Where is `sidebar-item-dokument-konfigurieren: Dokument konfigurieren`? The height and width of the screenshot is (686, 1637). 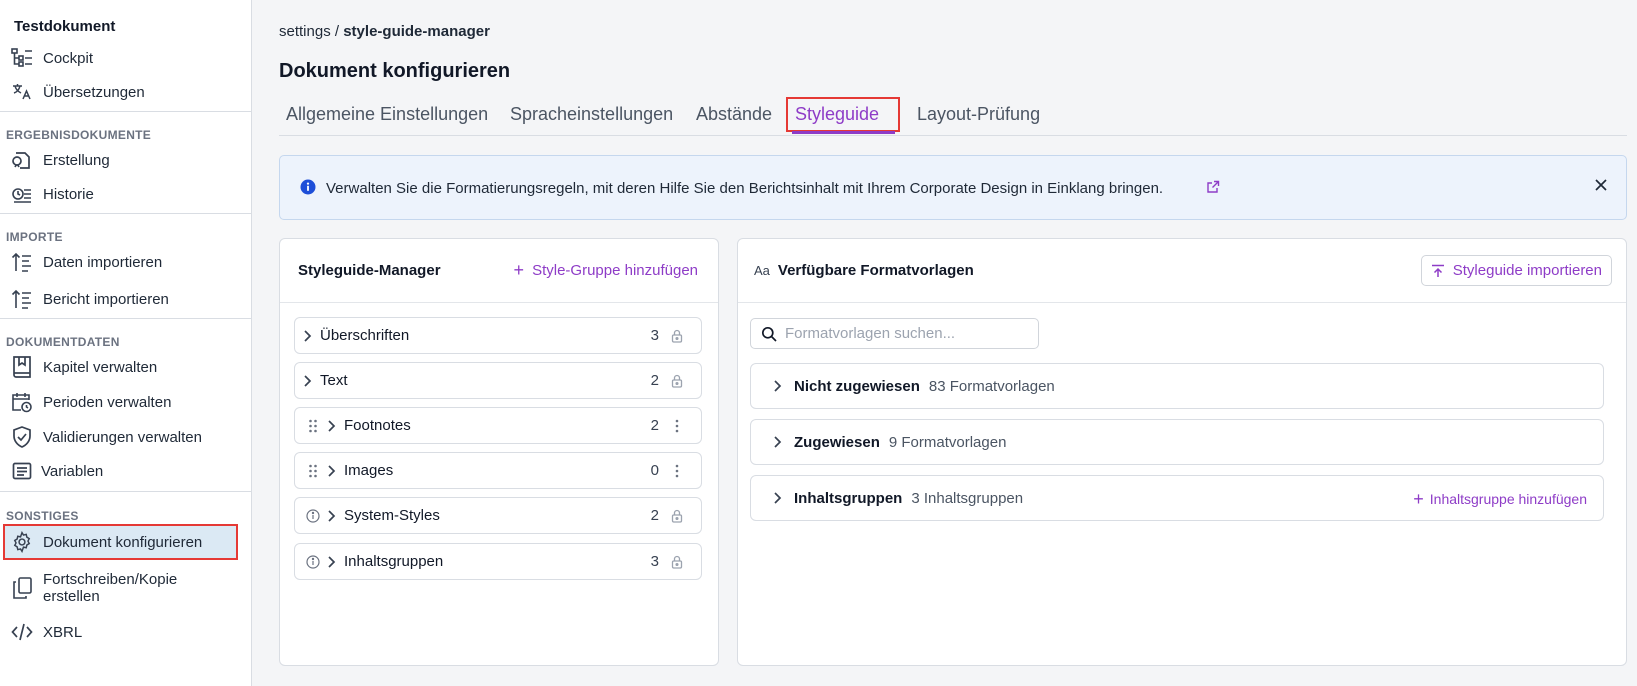
sidebar-item-dokument-konfigurieren: Dokument konfigurieren is located at coordinates (120, 542).